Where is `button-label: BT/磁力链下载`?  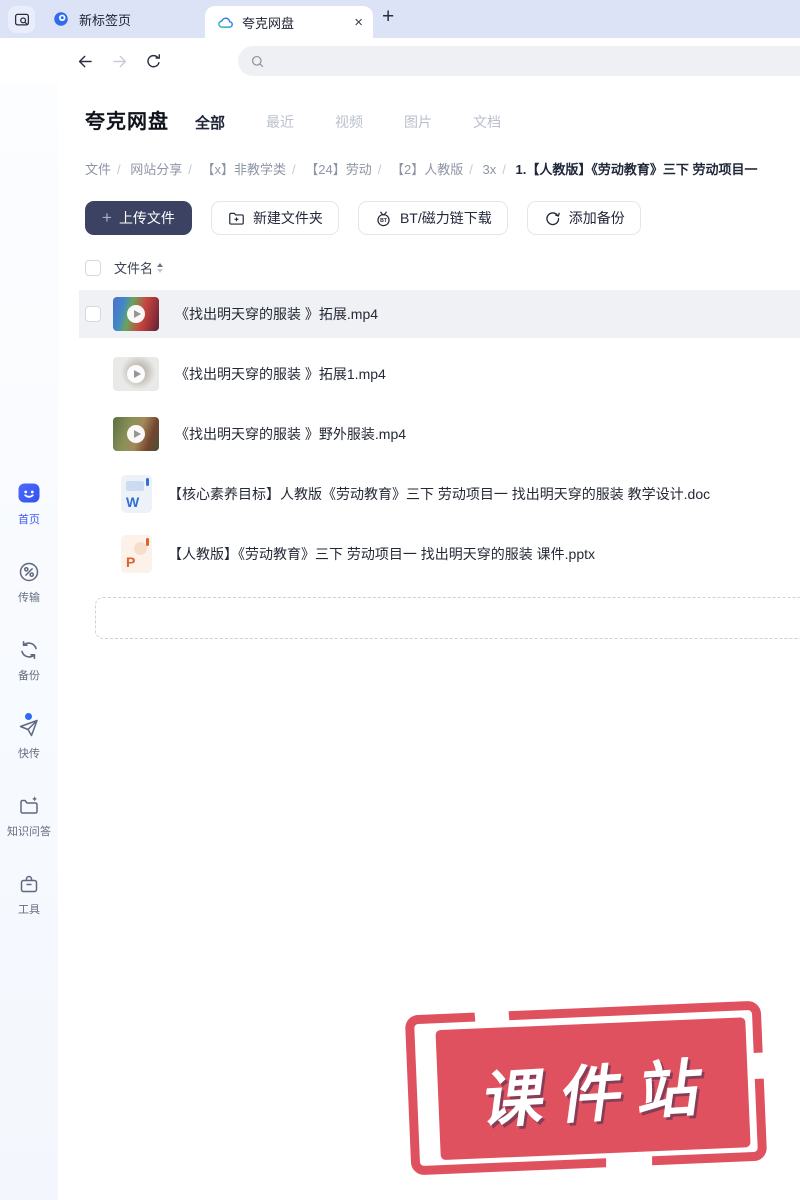
button-label: BT/磁力链下载 is located at coordinates (445, 218).